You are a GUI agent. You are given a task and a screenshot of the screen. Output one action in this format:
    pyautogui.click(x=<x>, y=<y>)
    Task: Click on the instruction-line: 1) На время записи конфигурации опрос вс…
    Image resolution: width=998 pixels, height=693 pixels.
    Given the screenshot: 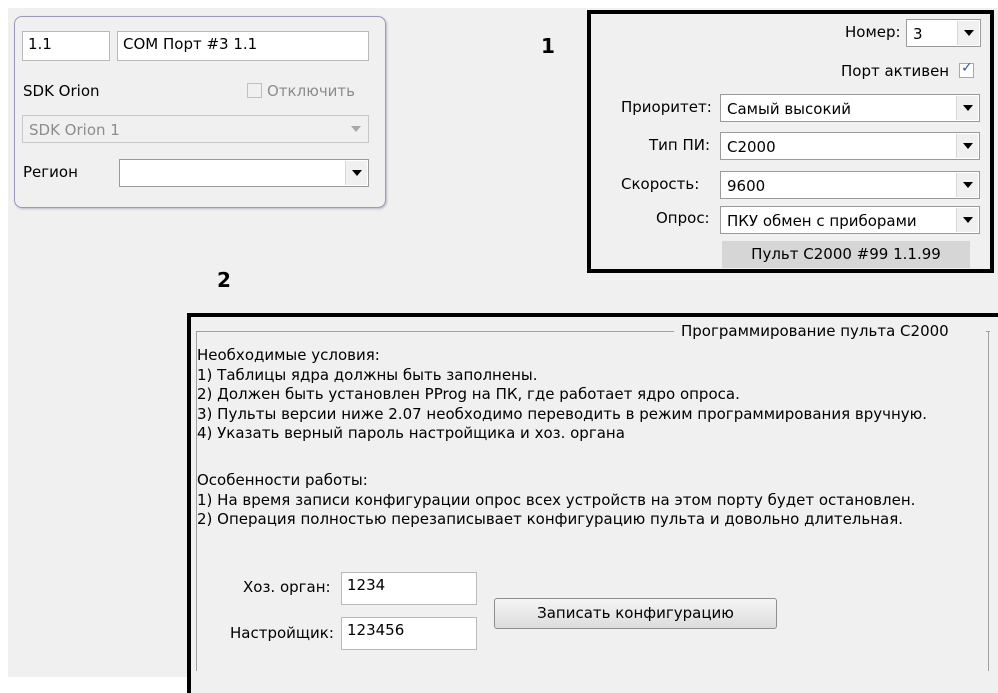 What is the action you would take?
    pyautogui.click(x=556, y=499)
    